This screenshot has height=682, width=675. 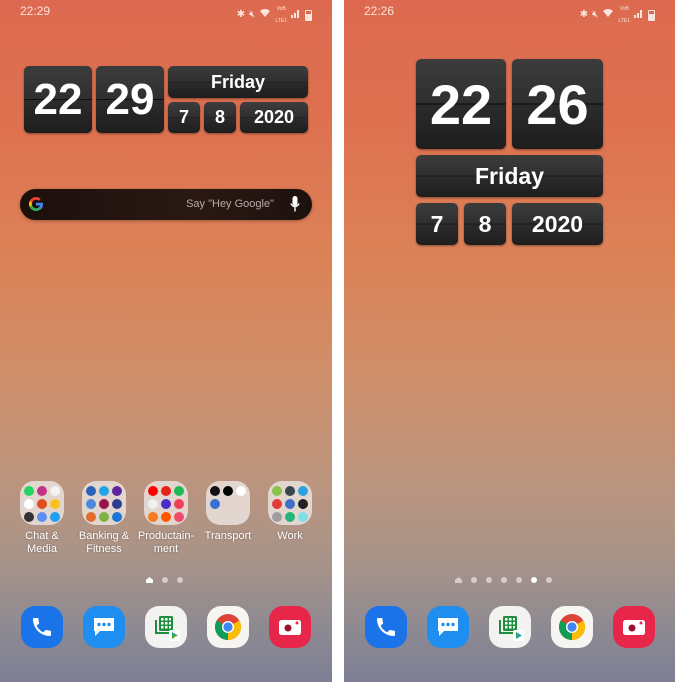 I want to click on podcasts-icon, so click(x=153, y=504).